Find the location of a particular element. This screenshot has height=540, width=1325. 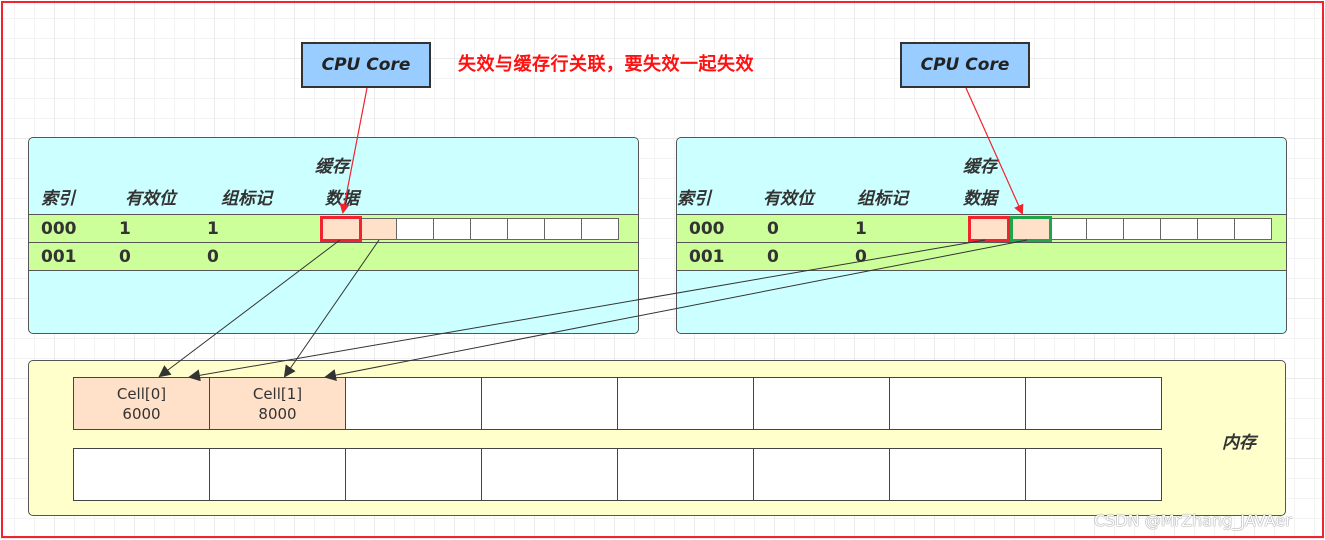

cpu-core-left: CPU Core is located at coordinates (366, 65).